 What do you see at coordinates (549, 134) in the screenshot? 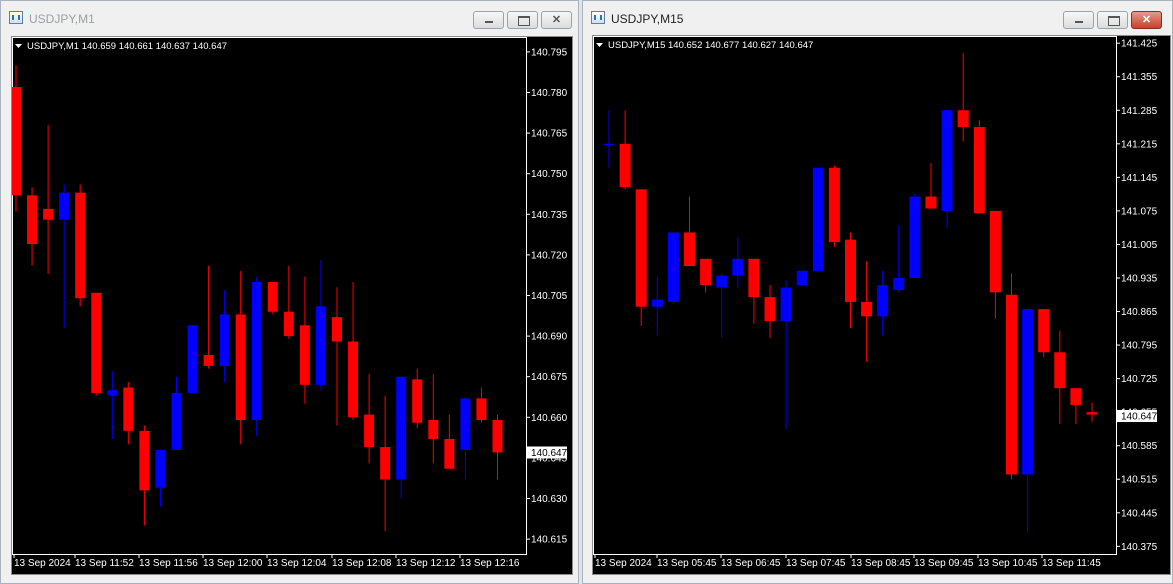
I see `y-tick-label: 140.765` at bounding box center [549, 134].